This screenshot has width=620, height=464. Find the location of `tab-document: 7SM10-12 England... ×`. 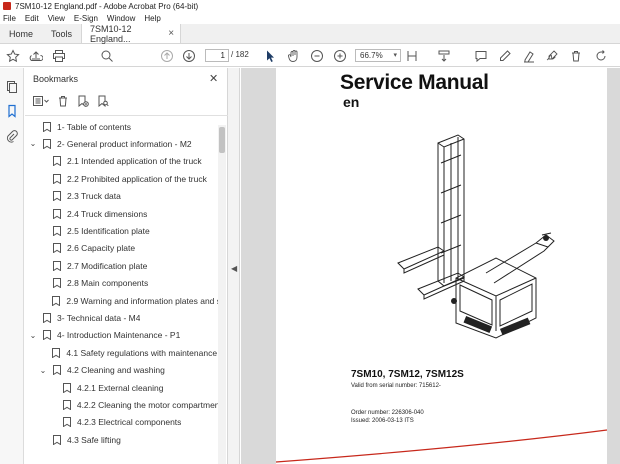

tab-document: 7SM10-12 England... × is located at coordinates (131, 33).